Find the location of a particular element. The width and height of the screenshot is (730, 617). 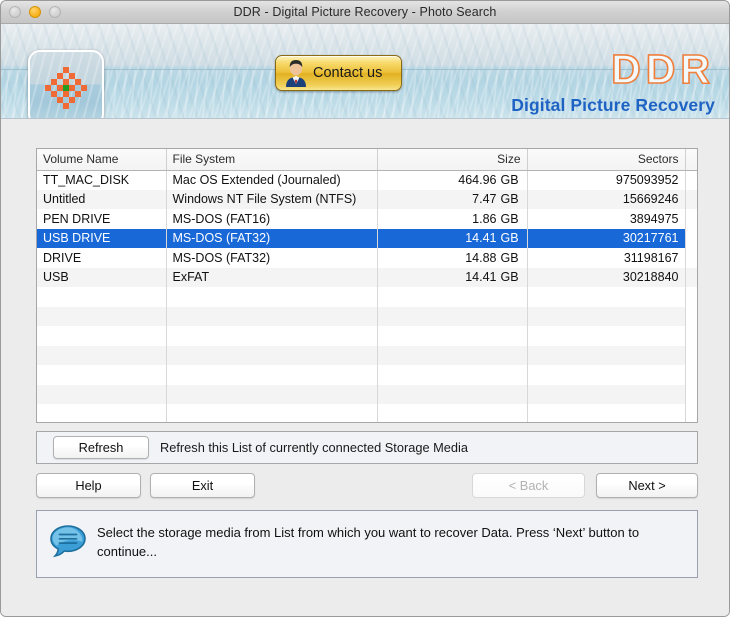

column-header-file-system: File System is located at coordinates (272, 160).